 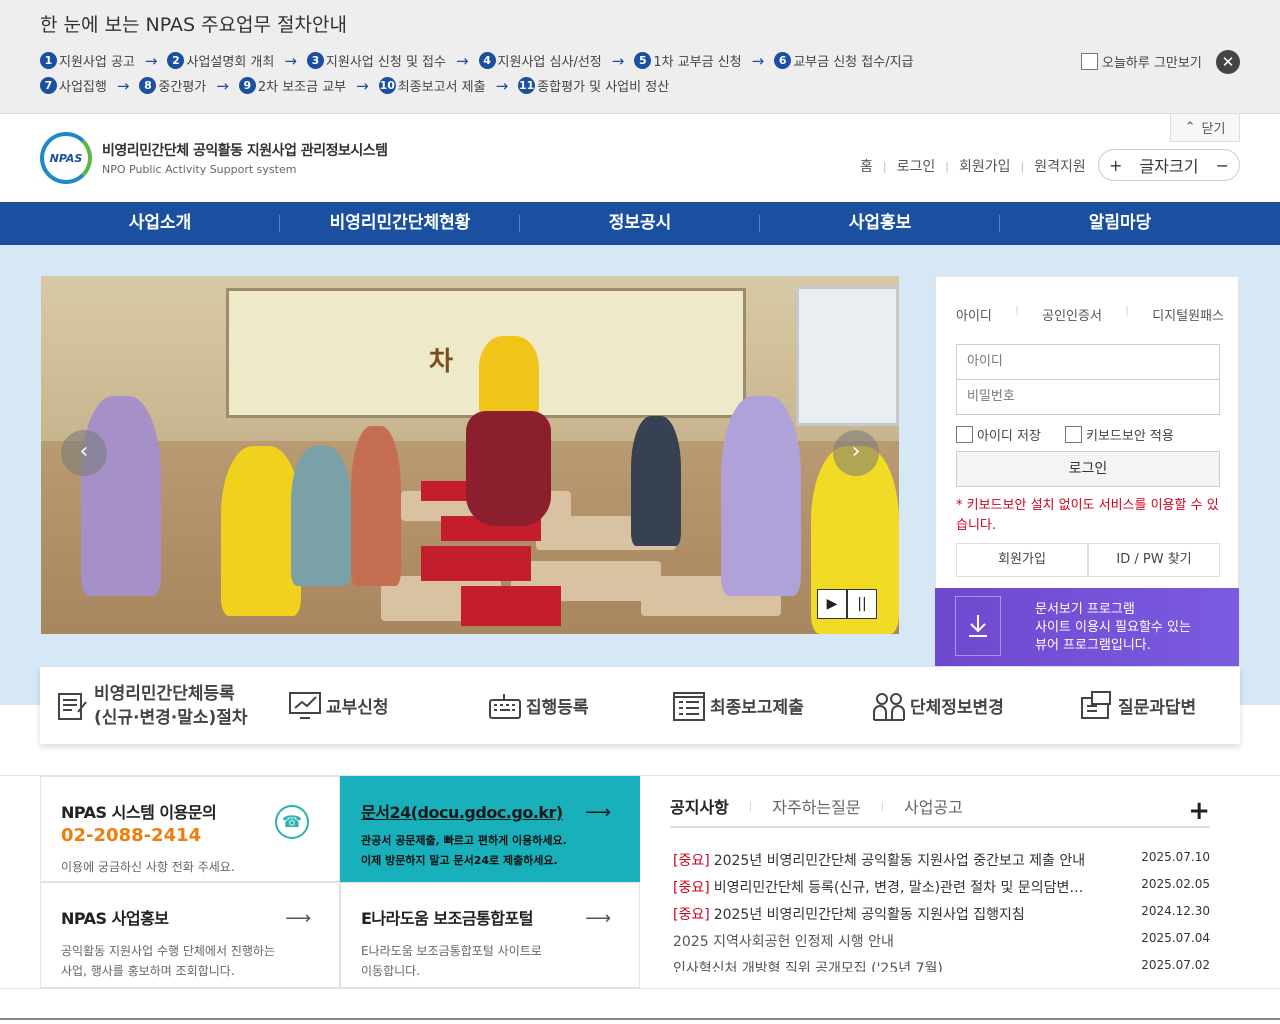 I want to click on slide-prev-button: ‹, so click(x=84, y=453).